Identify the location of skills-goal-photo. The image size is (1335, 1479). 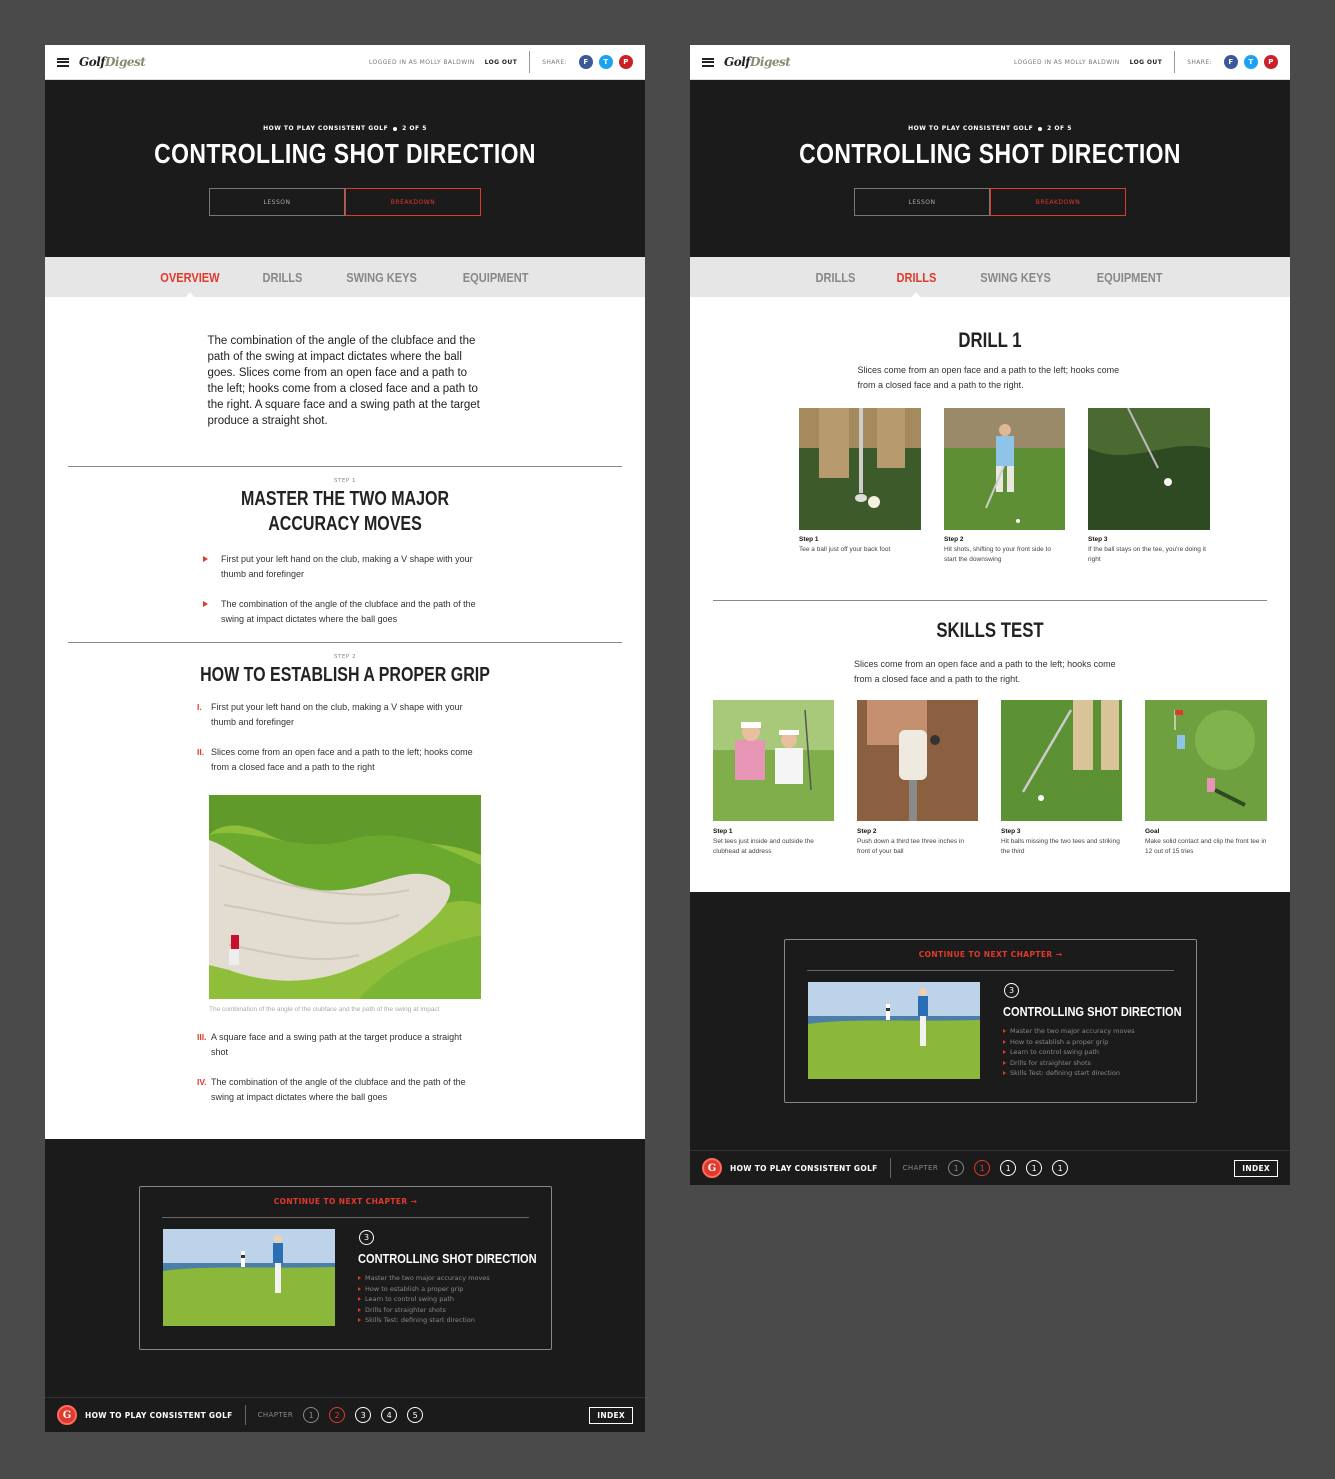
(1206, 760).